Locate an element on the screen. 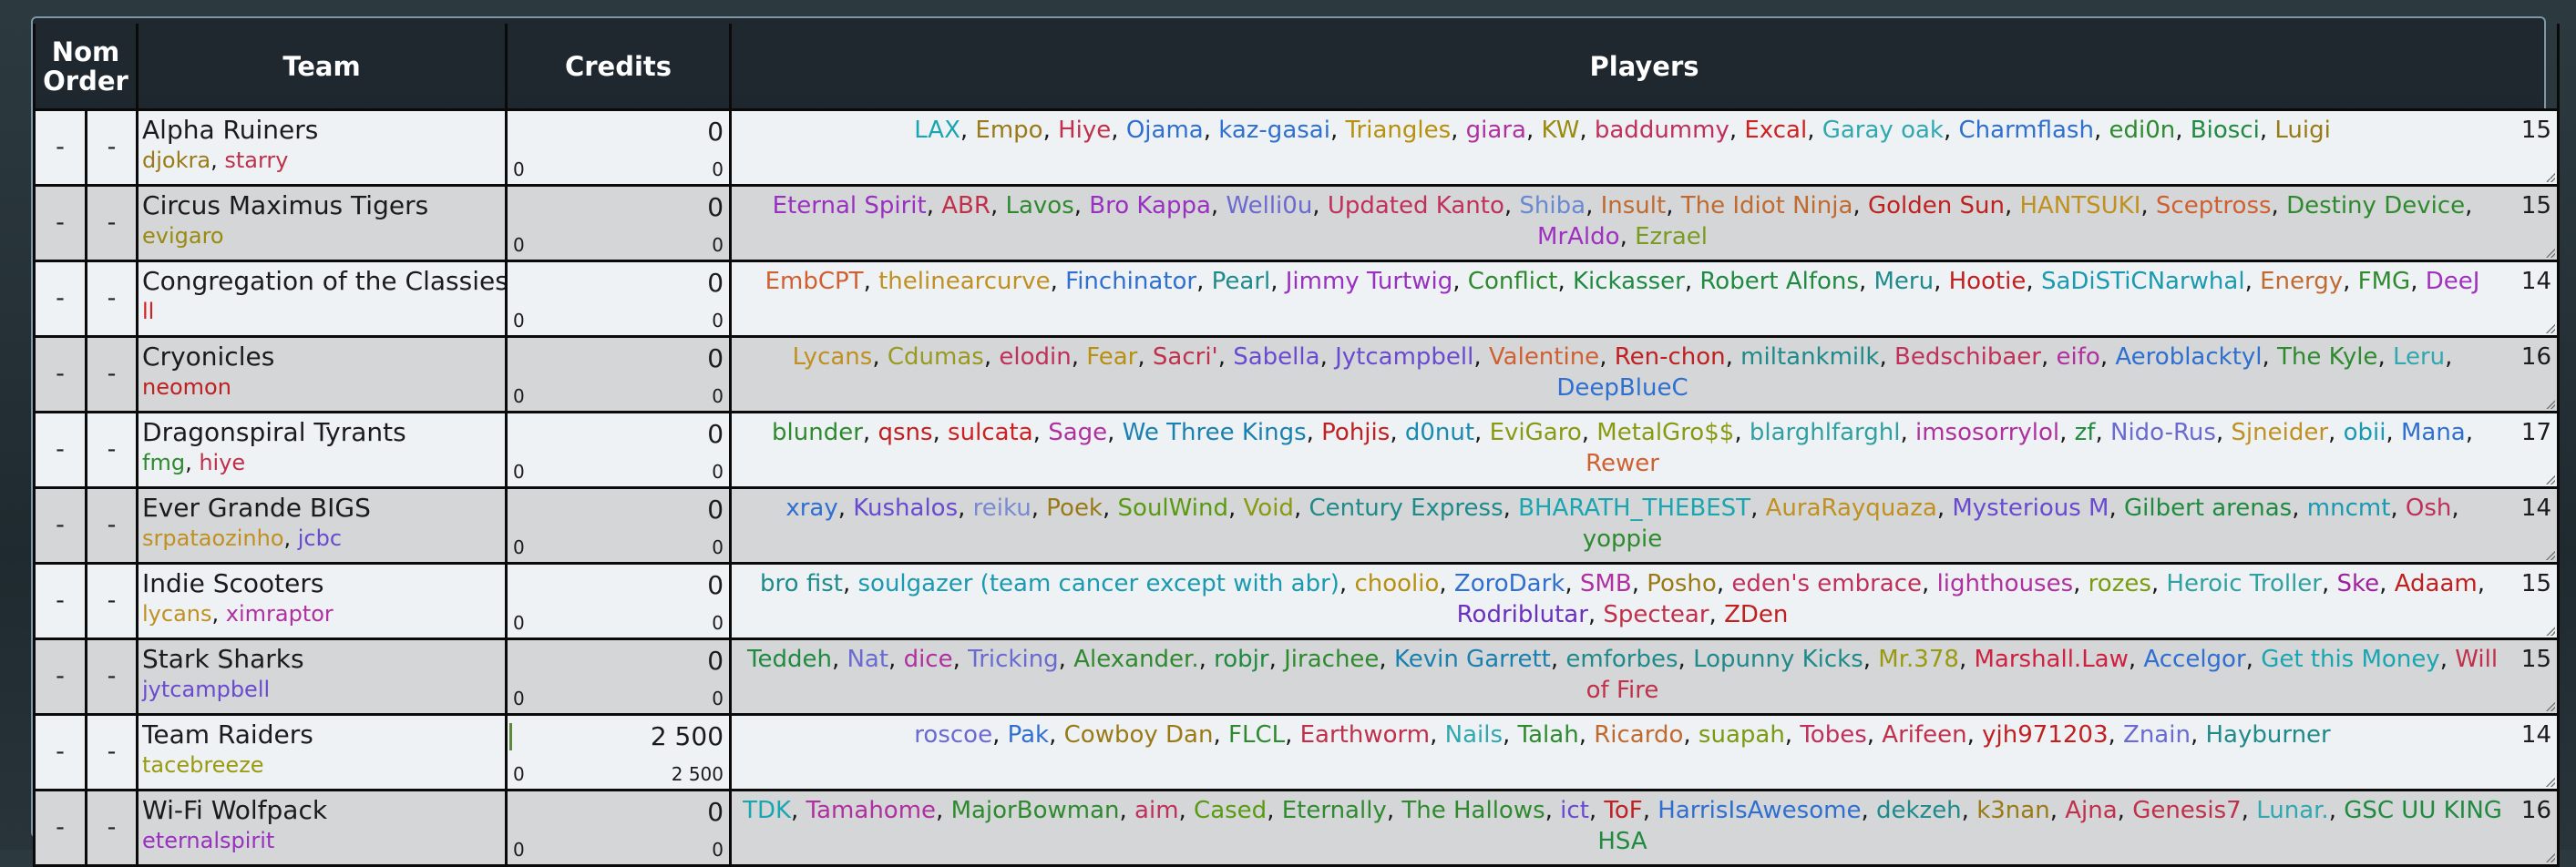 The image size is (2576, 867). player-name: Sabella is located at coordinates (1276, 357).